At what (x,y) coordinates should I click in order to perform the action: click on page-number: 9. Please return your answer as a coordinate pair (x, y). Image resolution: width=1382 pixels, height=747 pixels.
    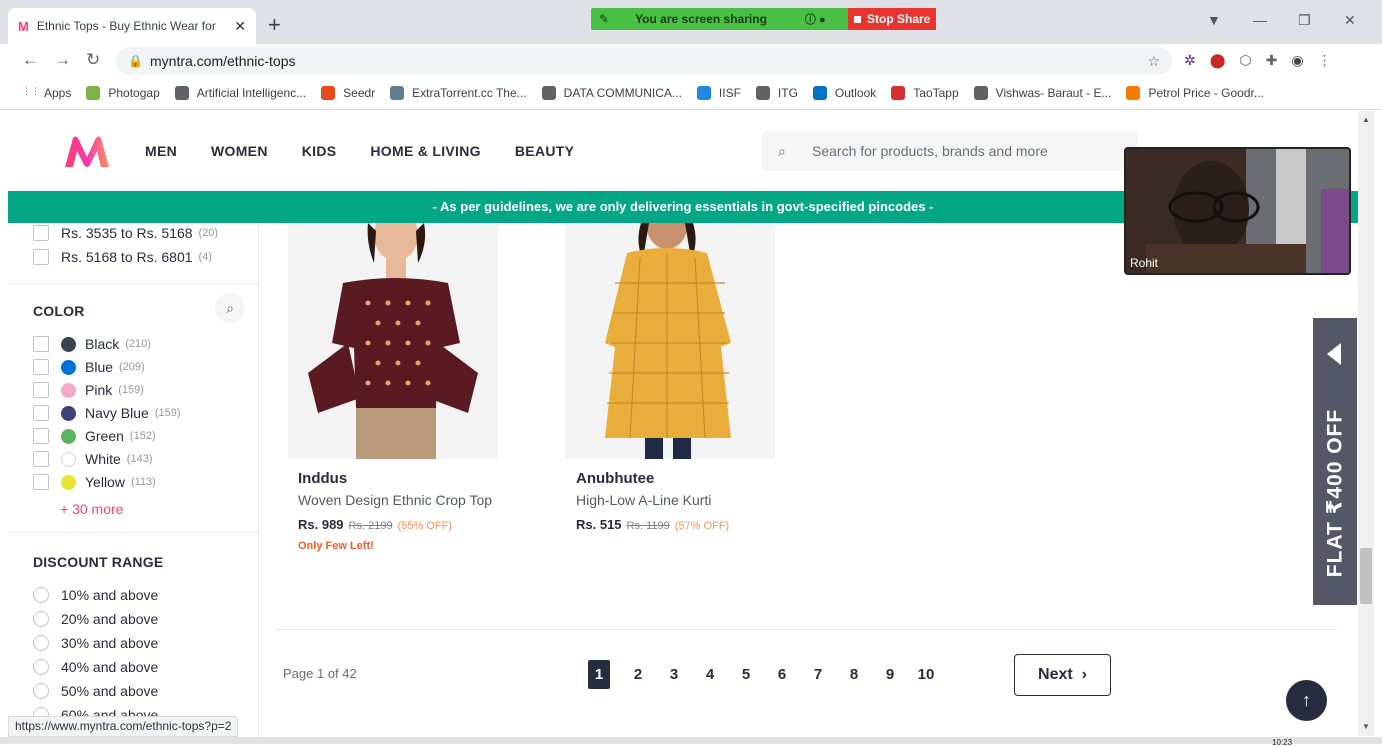
    Looking at the image, I should click on (890, 674).